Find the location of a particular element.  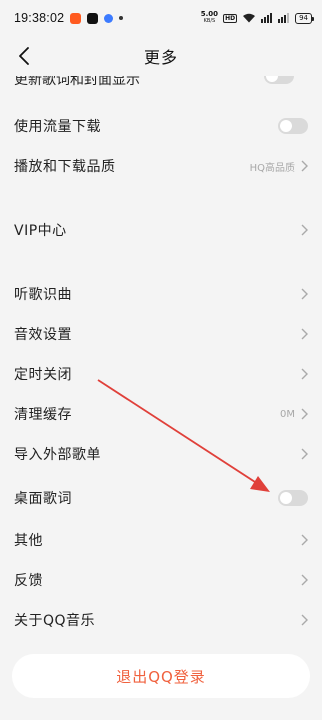

hd-badge: HD is located at coordinates (230, 18).